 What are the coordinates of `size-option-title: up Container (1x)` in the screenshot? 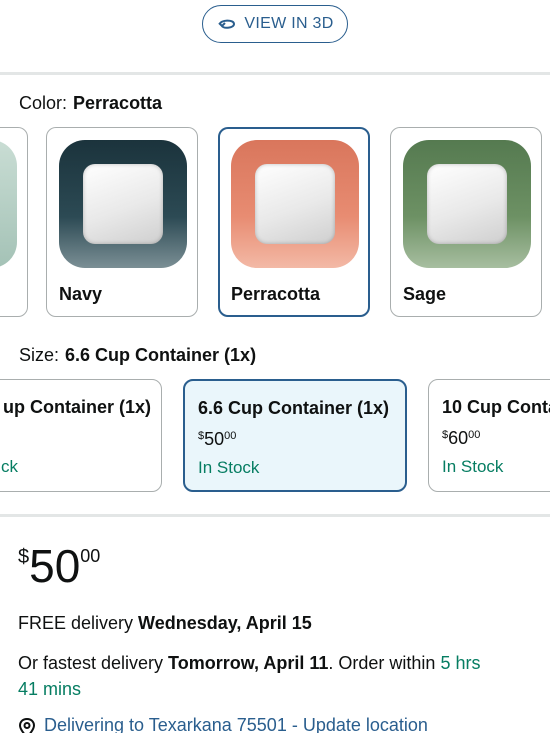 It's located at (77, 407).